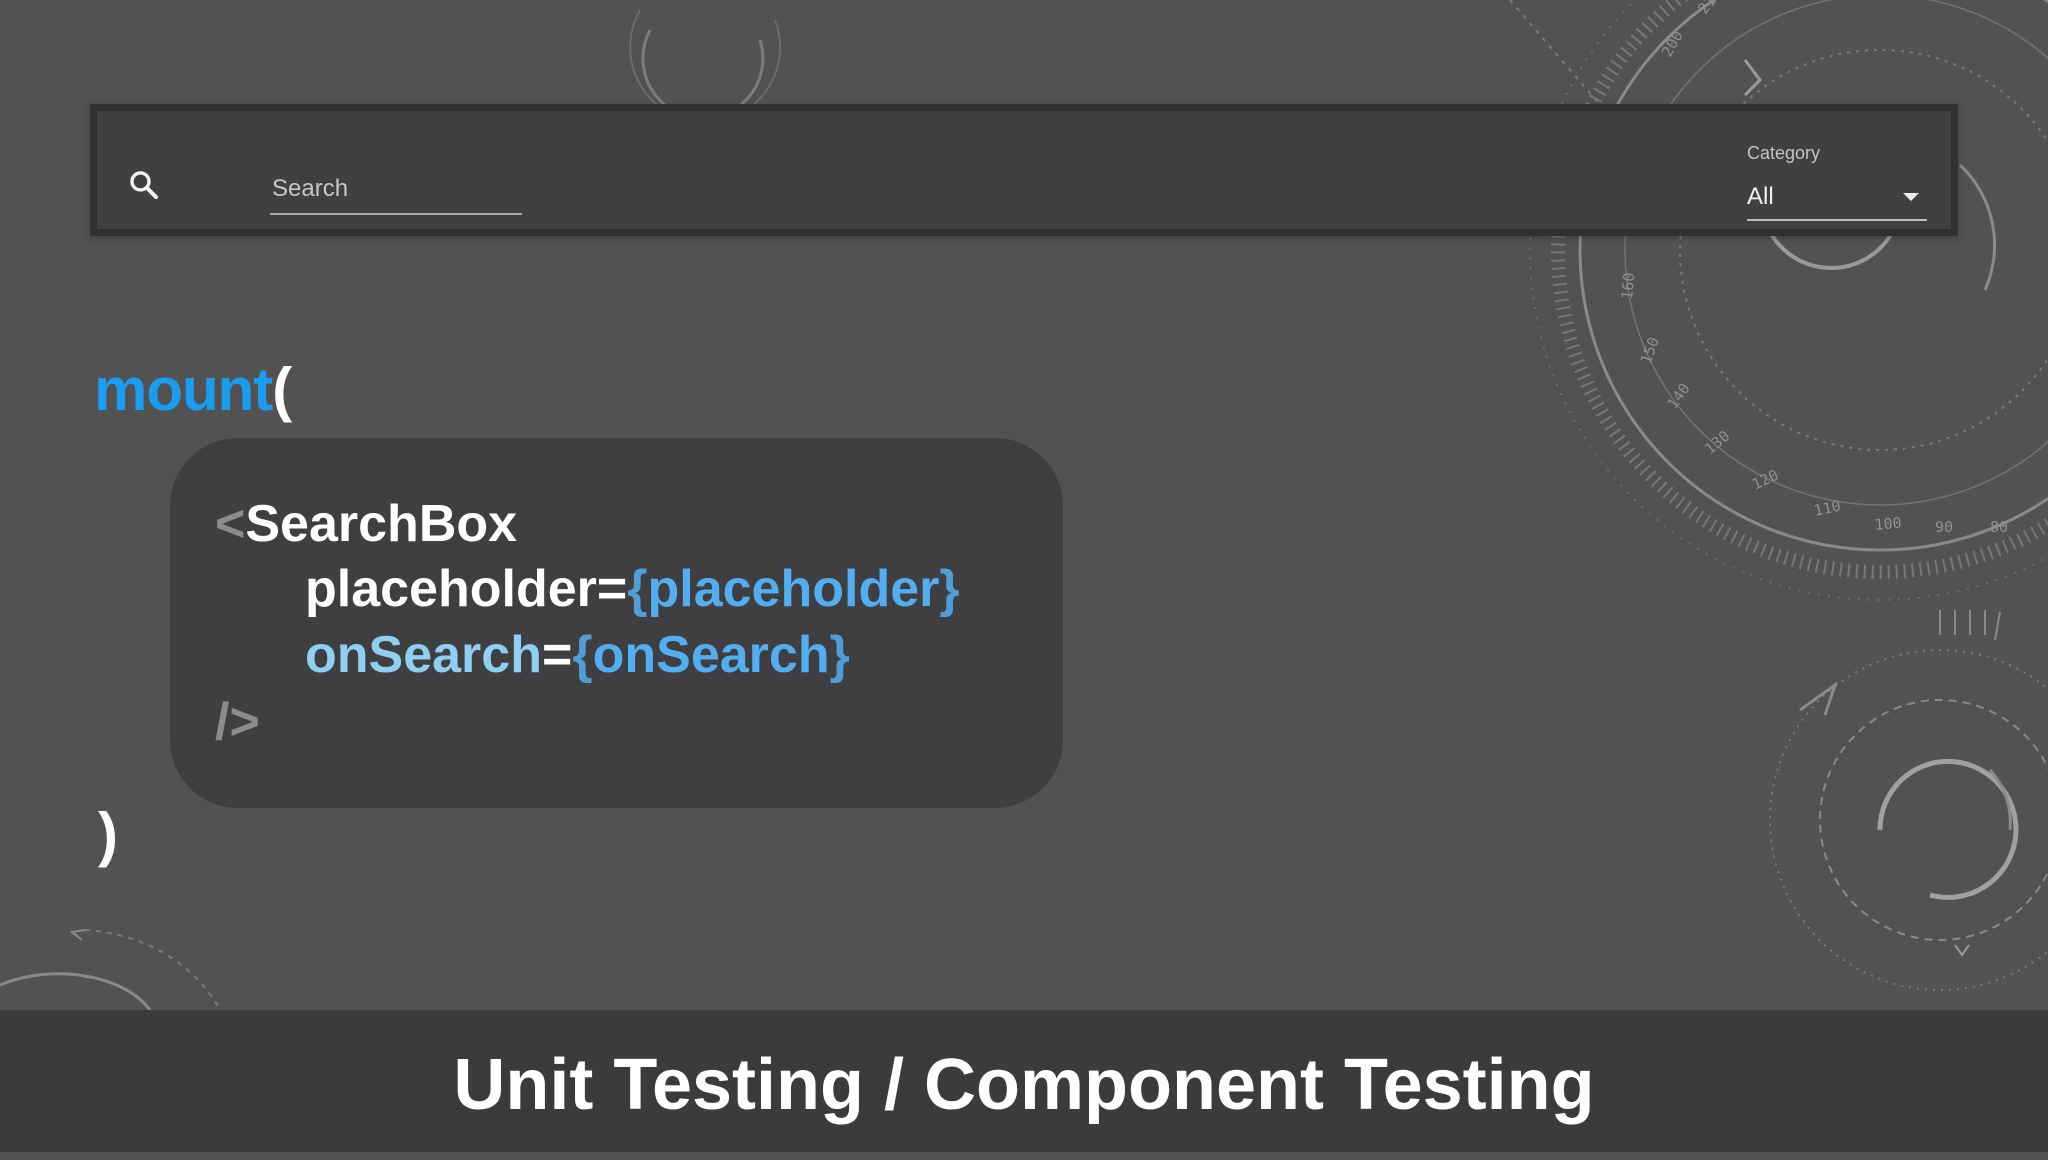 The image size is (2048, 1160). I want to click on code-mount-line: mount(, so click(193, 389).